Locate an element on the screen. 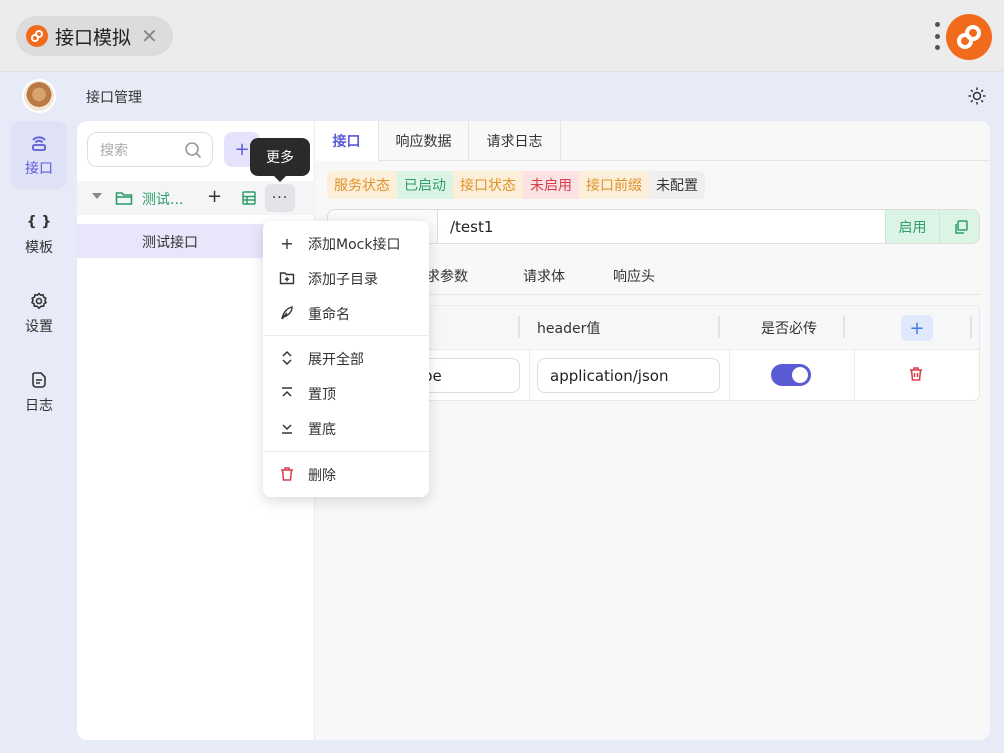  breadcrumb: 接口管理 is located at coordinates (114, 98).